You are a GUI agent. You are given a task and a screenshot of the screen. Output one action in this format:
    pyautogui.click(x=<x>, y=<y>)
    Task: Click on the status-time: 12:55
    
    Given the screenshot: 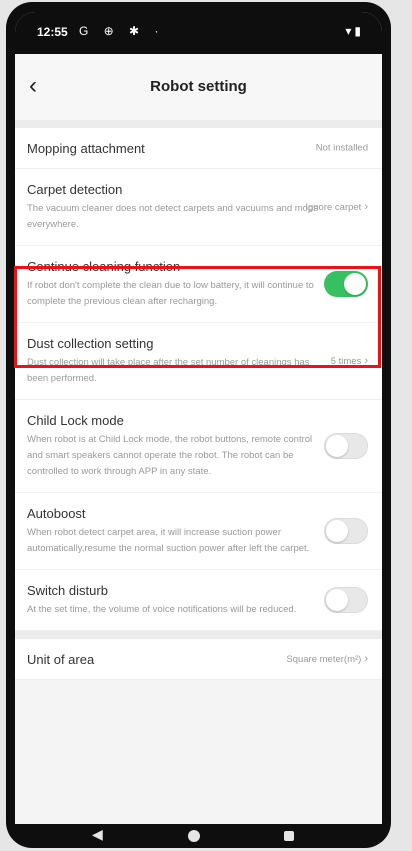 What is the action you would take?
    pyautogui.click(x=52, y=32)
    